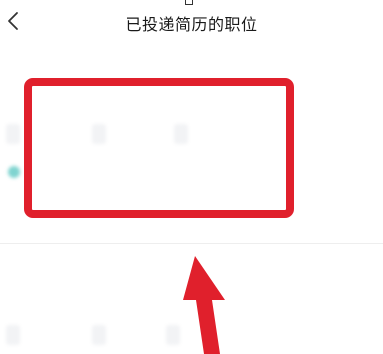 The height and width of the screenshot is (354, 383). I want to click on top-bar: 已投递简历的职位, so click(191, 22).